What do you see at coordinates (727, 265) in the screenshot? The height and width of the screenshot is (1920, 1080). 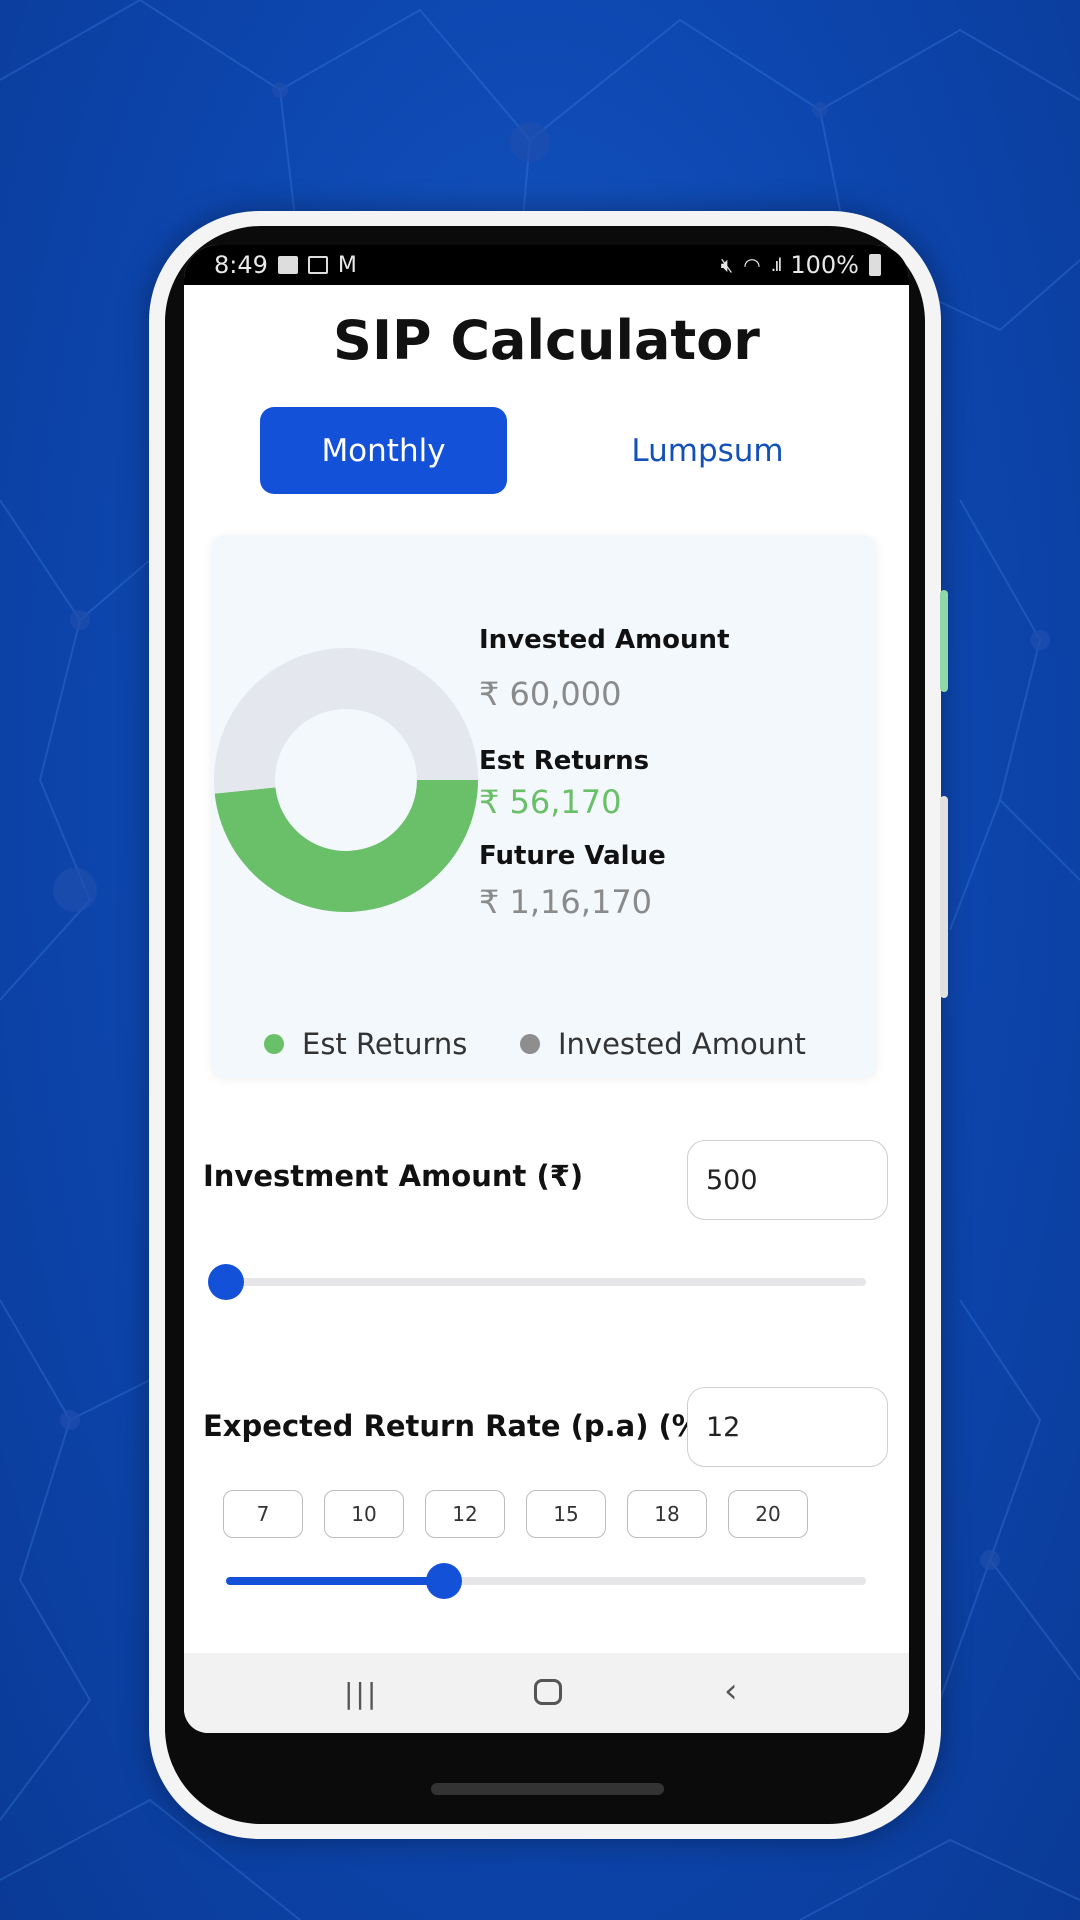 I see `mute-icon: 🔇︎` at bounding box center [727, 265].